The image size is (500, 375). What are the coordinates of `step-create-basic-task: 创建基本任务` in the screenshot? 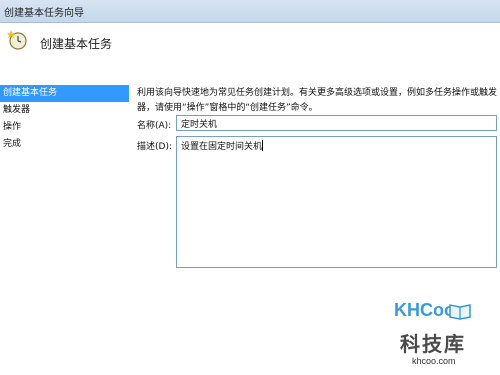 It's located at (64, 93).